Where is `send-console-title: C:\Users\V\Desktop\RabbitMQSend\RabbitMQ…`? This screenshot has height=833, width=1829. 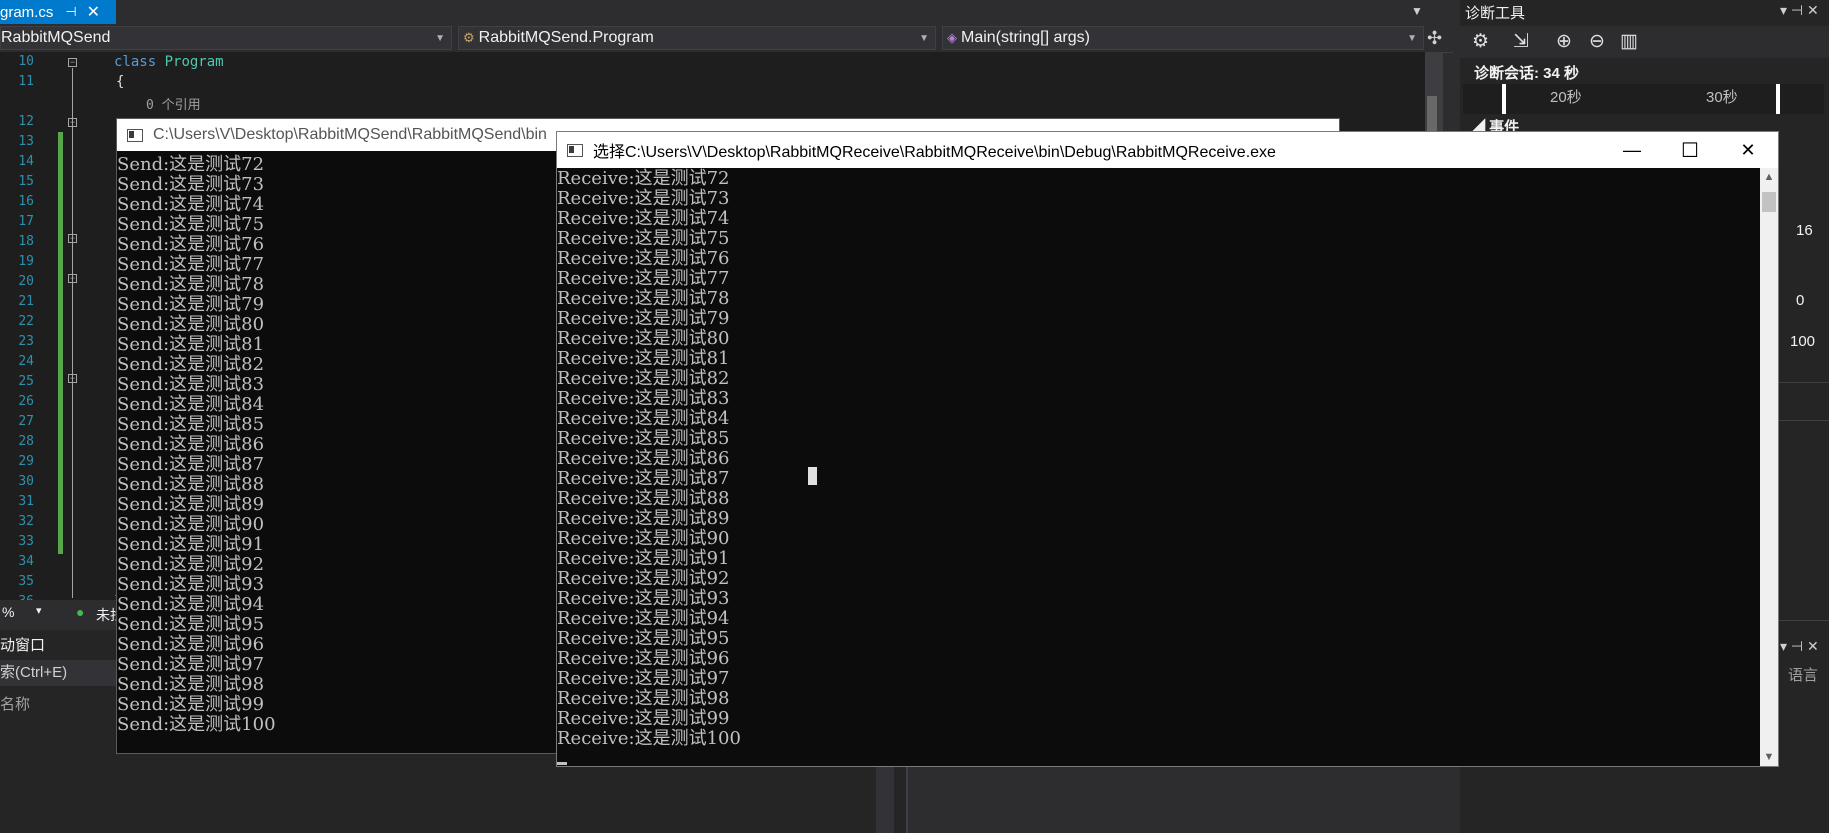 send-console-title: C:\Users\V\Desktop\RabbitMQSend\RabbitMQ… is located at coordinates (350, 134).